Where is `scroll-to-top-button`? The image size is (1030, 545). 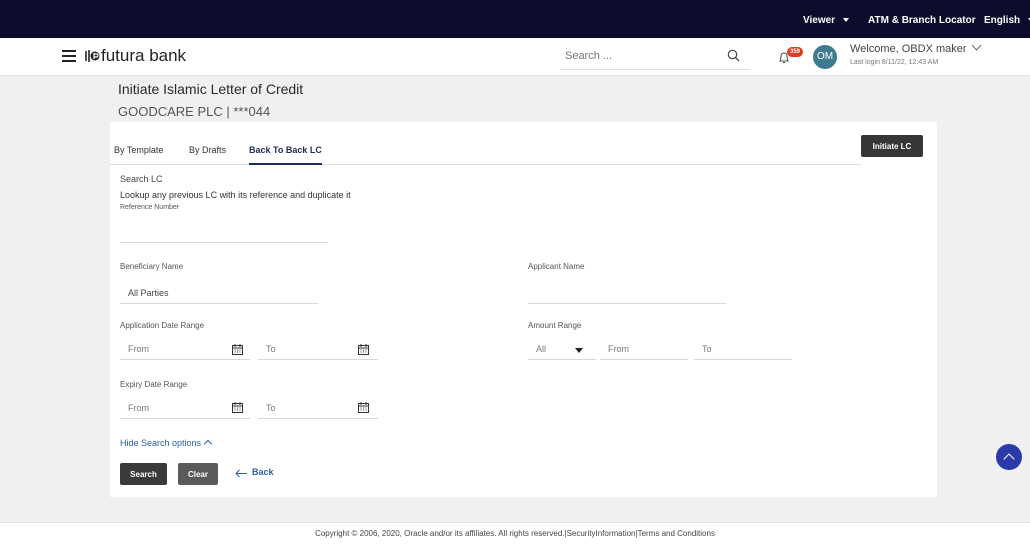 scroll-to-top-button is located at coordinates (1009, 457).